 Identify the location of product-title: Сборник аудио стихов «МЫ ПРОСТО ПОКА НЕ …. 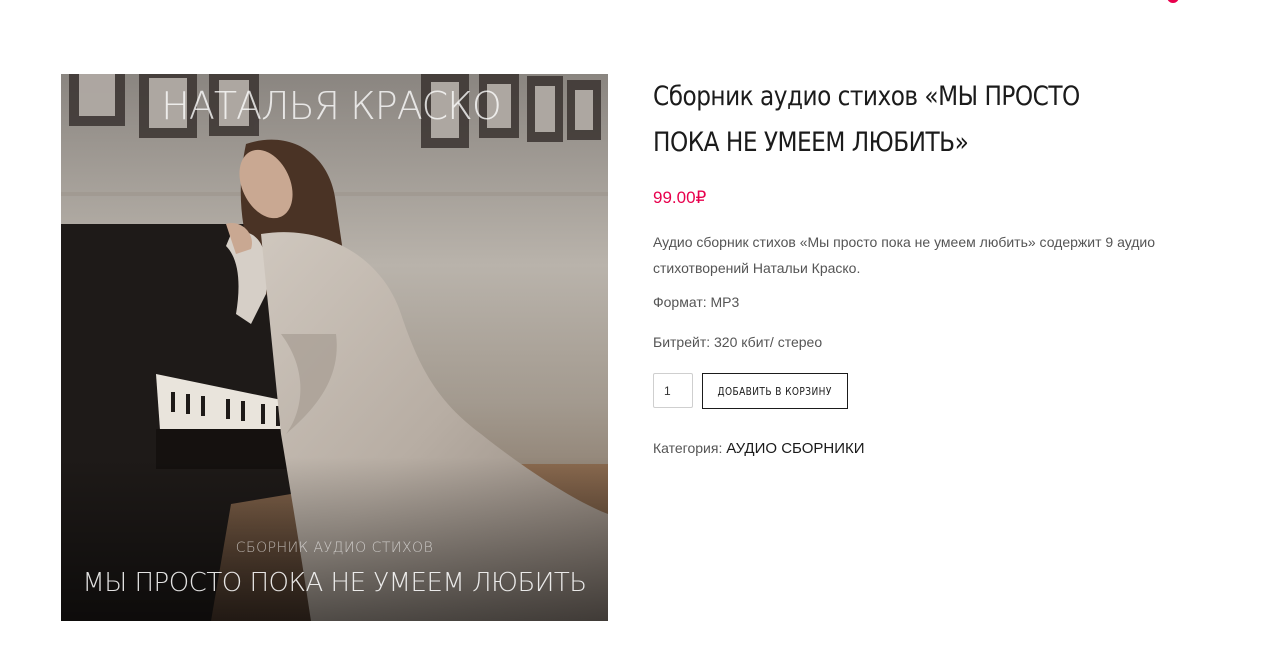
(866, 119).